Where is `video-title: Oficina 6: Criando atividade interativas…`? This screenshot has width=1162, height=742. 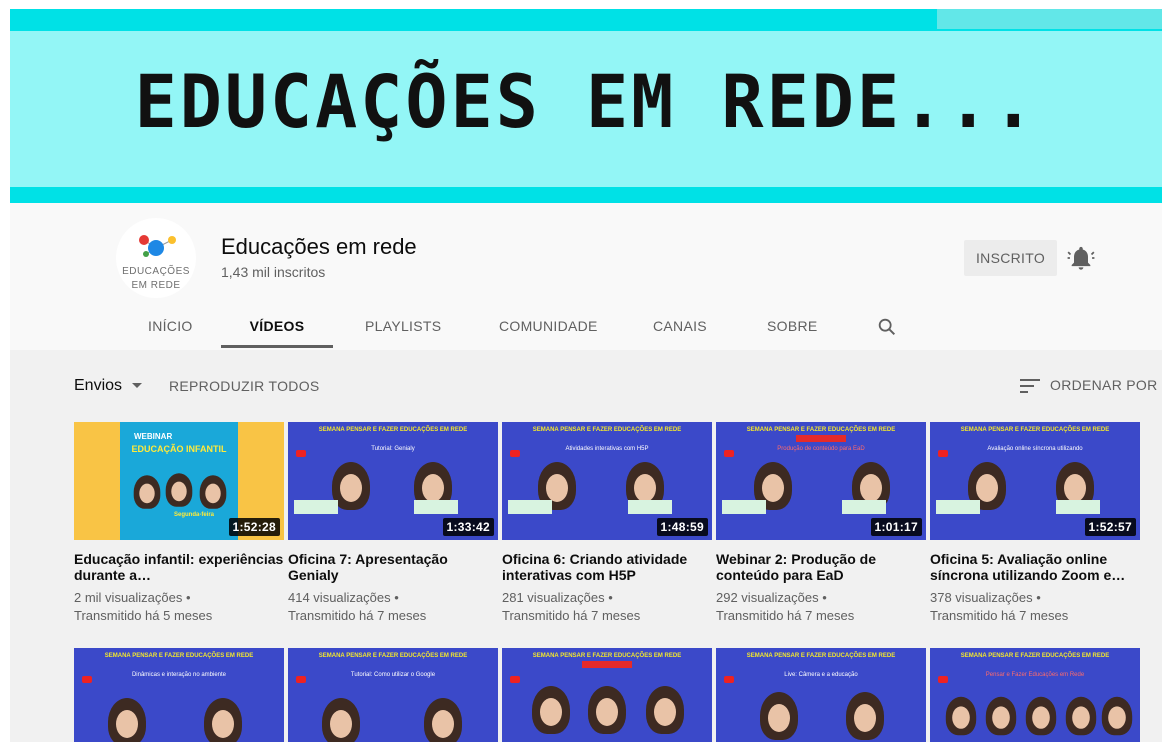
video-title: Oficina 6: Criando atividade interativas… is located at coordinates (607, 567).